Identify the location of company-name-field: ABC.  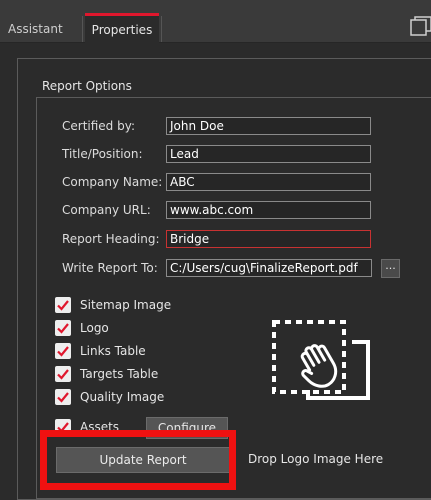
(268, 182).